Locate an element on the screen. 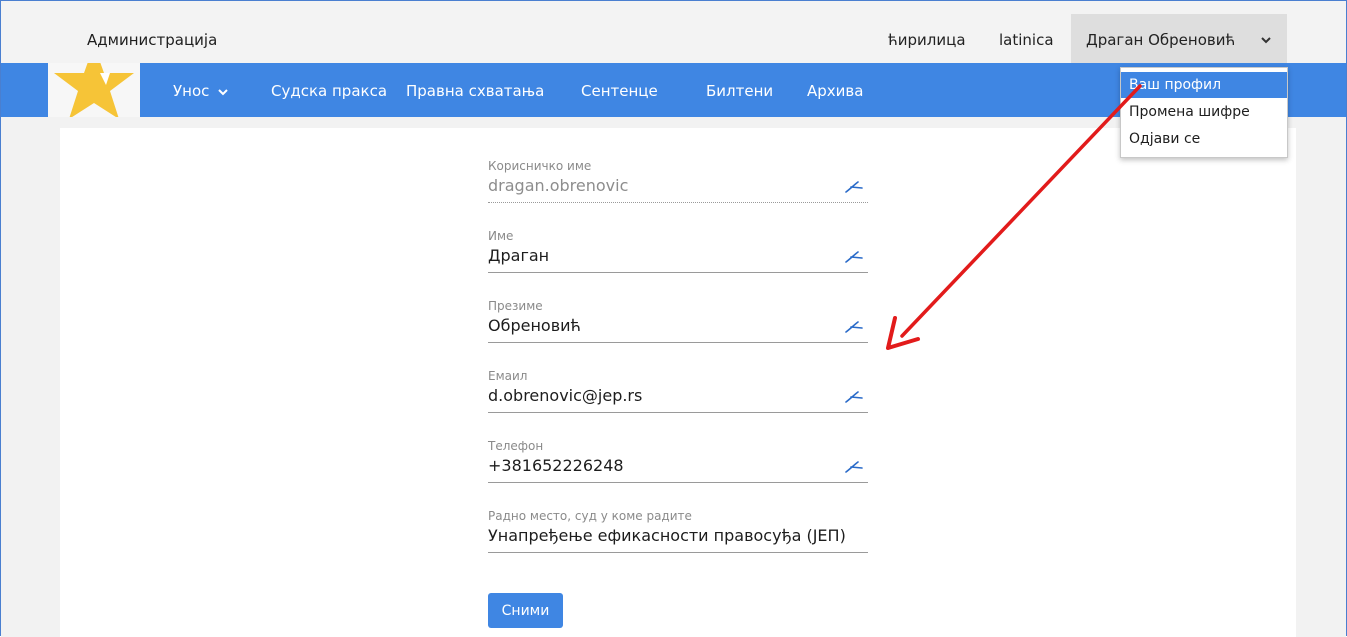 The width and height of the screenshot is (1347, 637). field-label: Радно место, суд у коме радите is located at coordinates (590, 516).